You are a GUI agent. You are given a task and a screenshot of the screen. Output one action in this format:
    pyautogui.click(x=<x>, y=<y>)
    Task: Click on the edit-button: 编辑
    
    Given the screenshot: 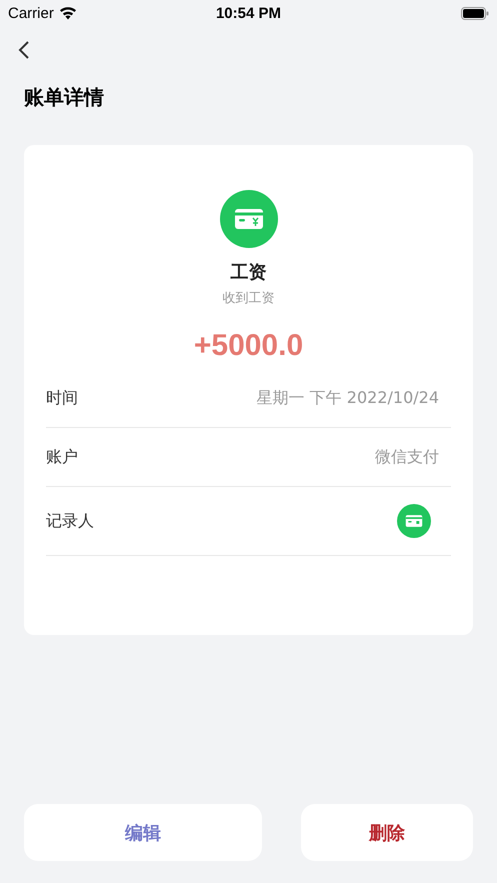 What is the action you would take?
    pyautogui.click(x=143, y=832)
    